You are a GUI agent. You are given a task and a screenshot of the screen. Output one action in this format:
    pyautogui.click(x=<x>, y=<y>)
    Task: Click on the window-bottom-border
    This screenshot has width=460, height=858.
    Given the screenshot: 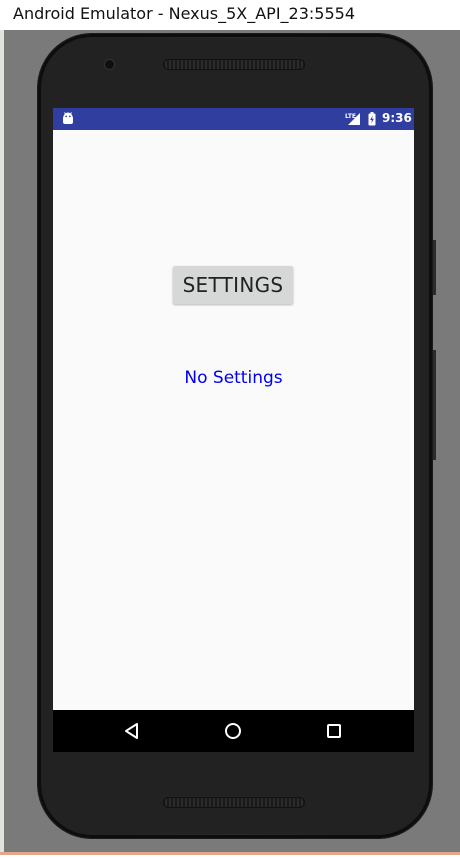 What is the action you would take?
    pyautogui.click(x=230, y=853)
    